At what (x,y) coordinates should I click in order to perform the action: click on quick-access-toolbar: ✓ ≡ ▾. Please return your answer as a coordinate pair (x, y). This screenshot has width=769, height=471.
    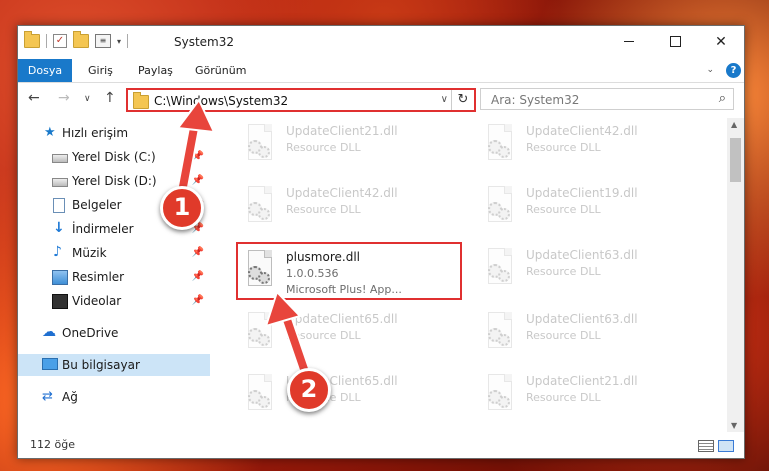
    Looking at the image, I should click on (76, 39).